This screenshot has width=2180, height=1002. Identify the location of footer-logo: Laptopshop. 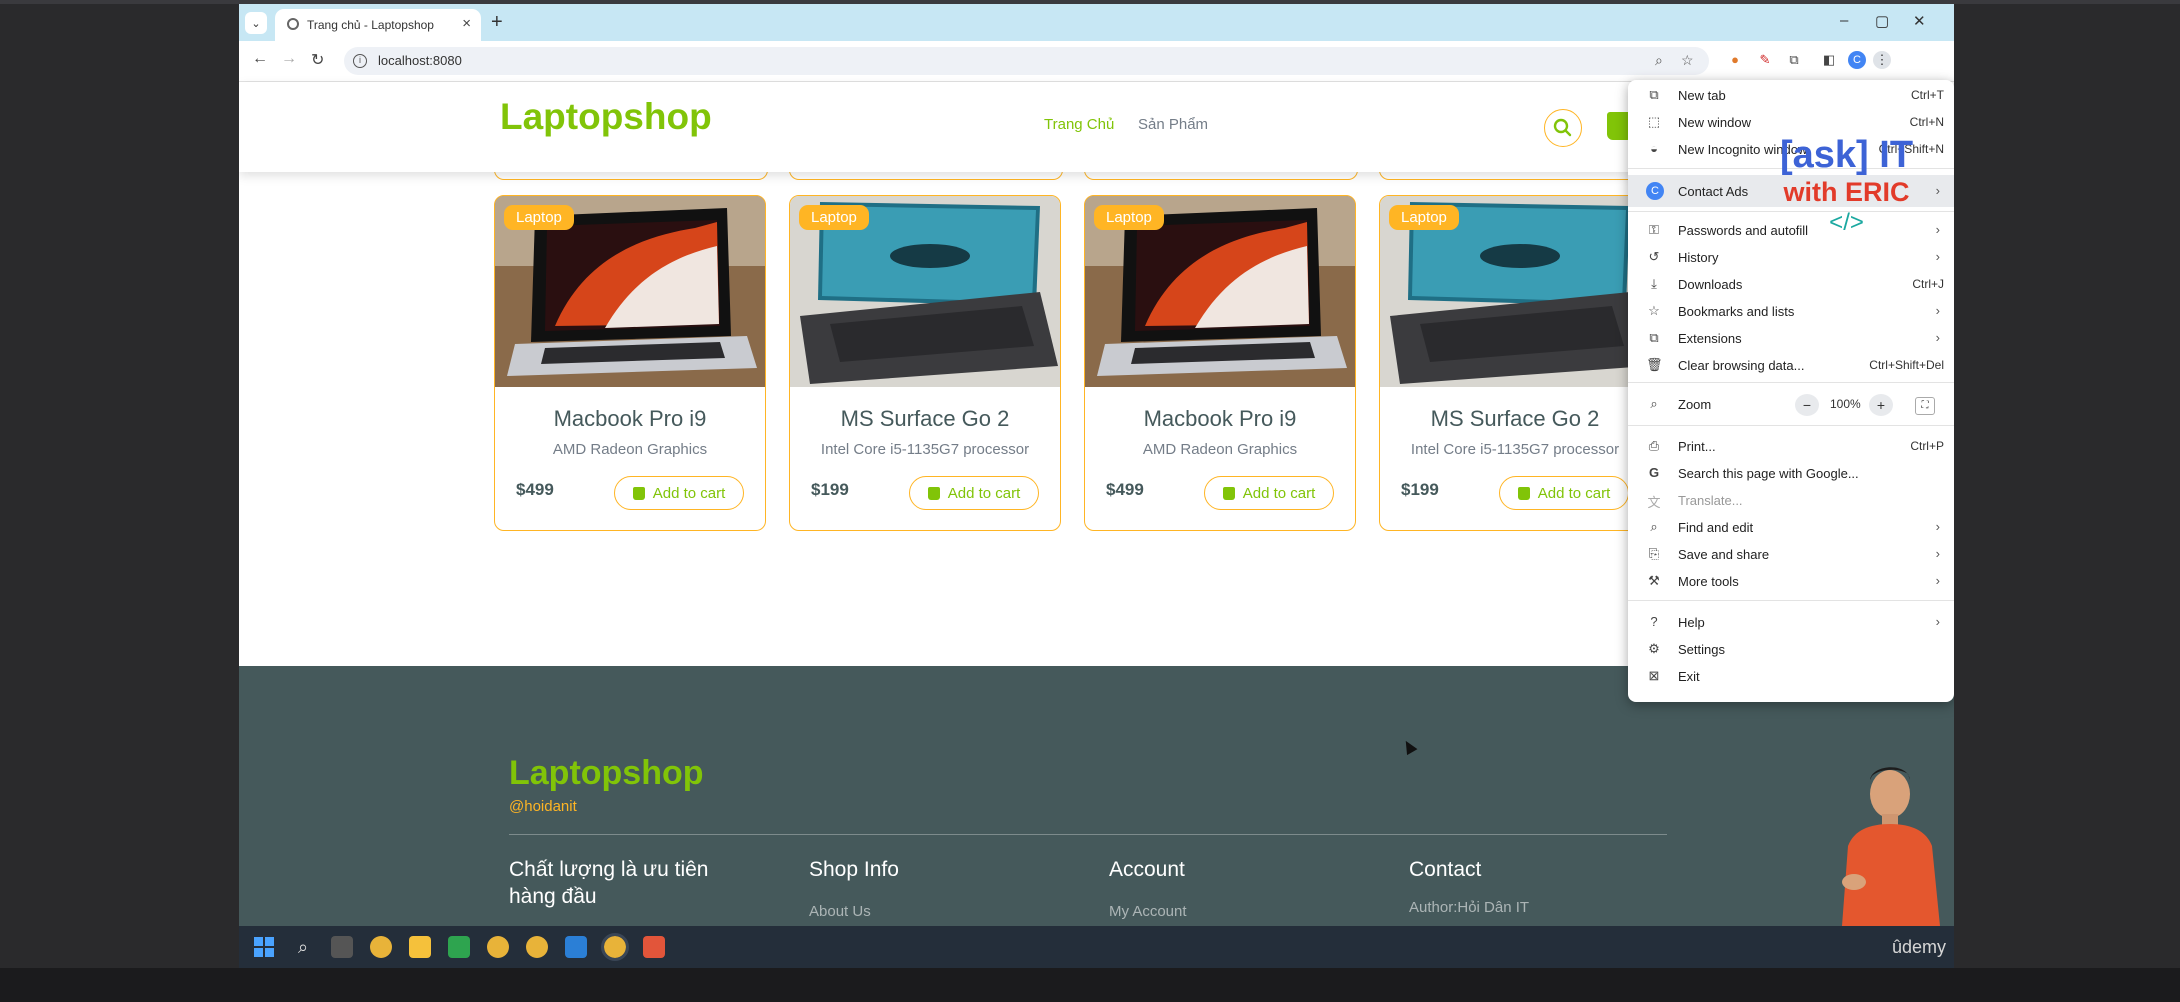
(606, 773).